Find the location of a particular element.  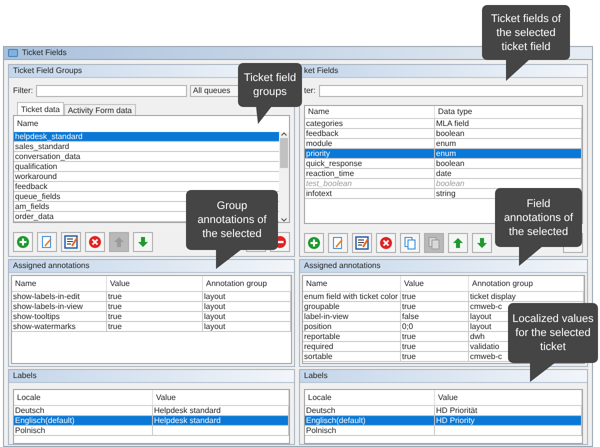

panel-title: Ticket Field Groups is located at coordinates (47, 71).